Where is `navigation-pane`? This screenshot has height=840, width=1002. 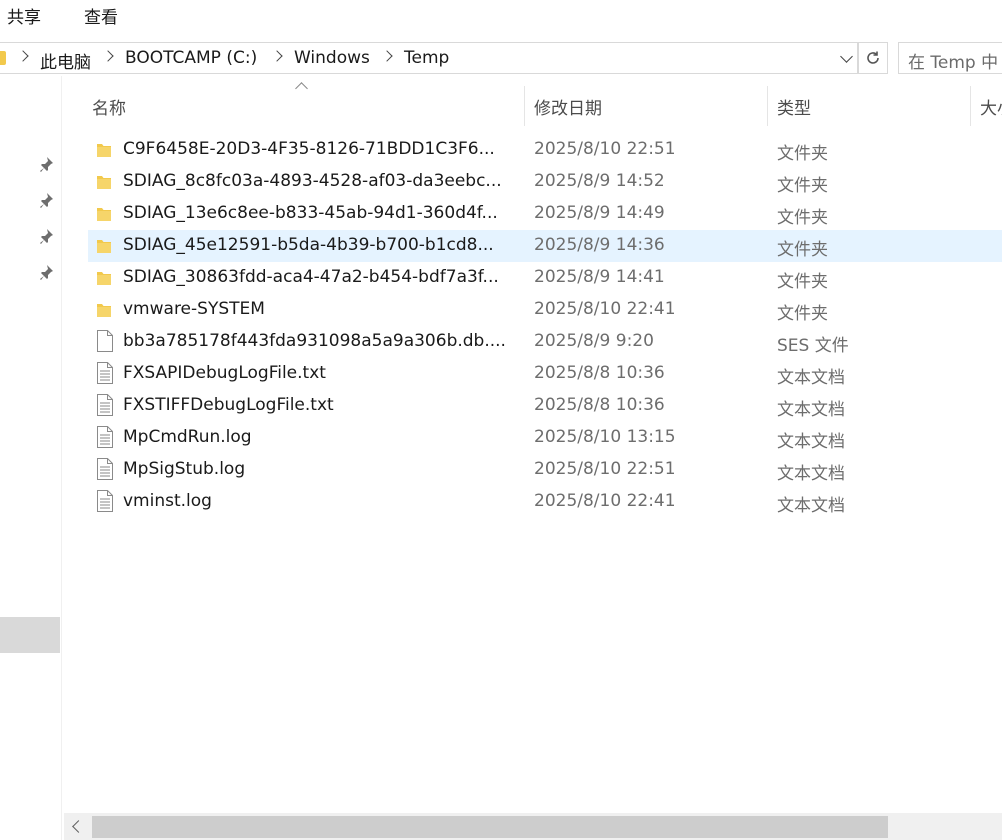 navigation-pane is located at coordinates (31, 458).